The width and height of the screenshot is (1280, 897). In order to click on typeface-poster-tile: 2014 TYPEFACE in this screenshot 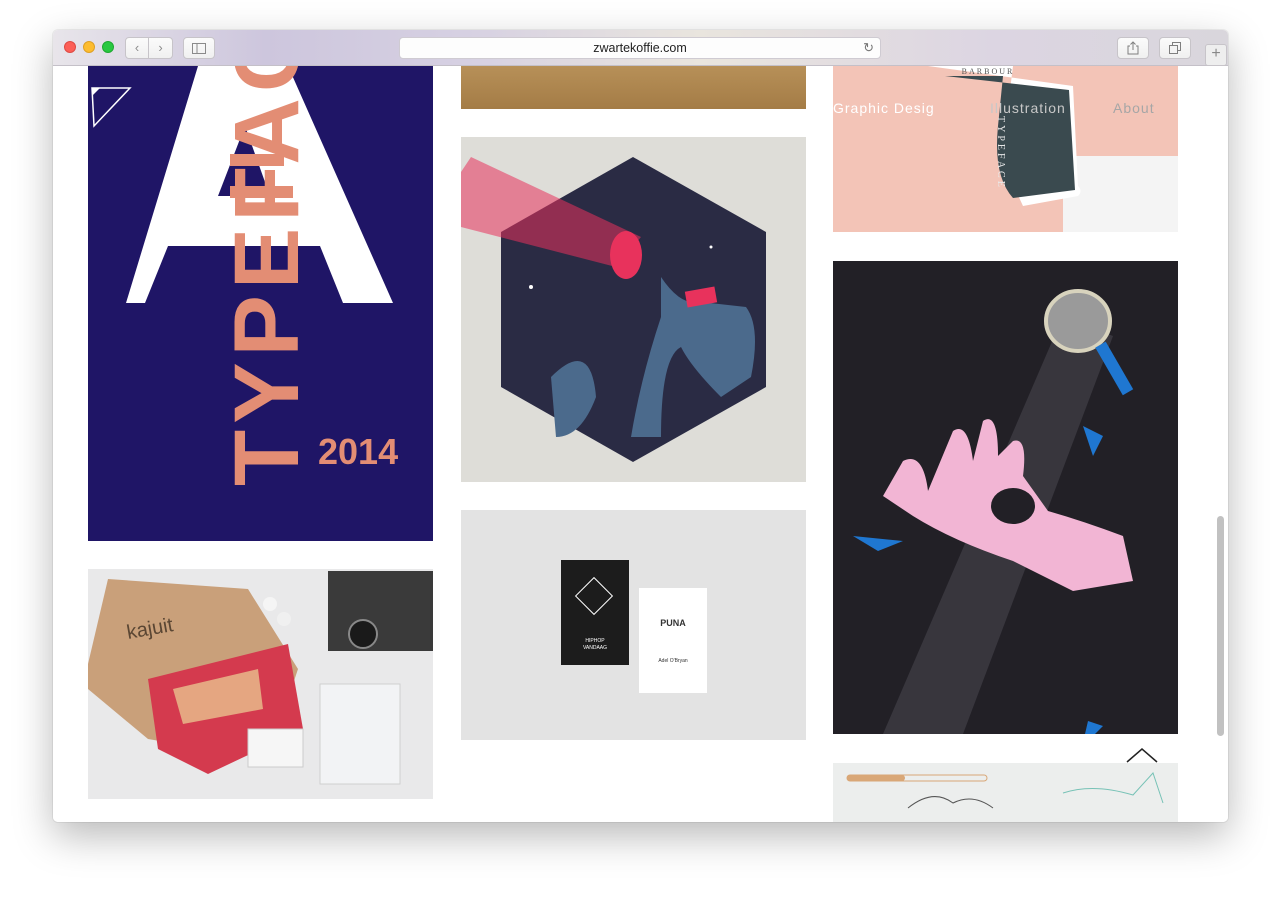, I will do `click(260, 303)`.